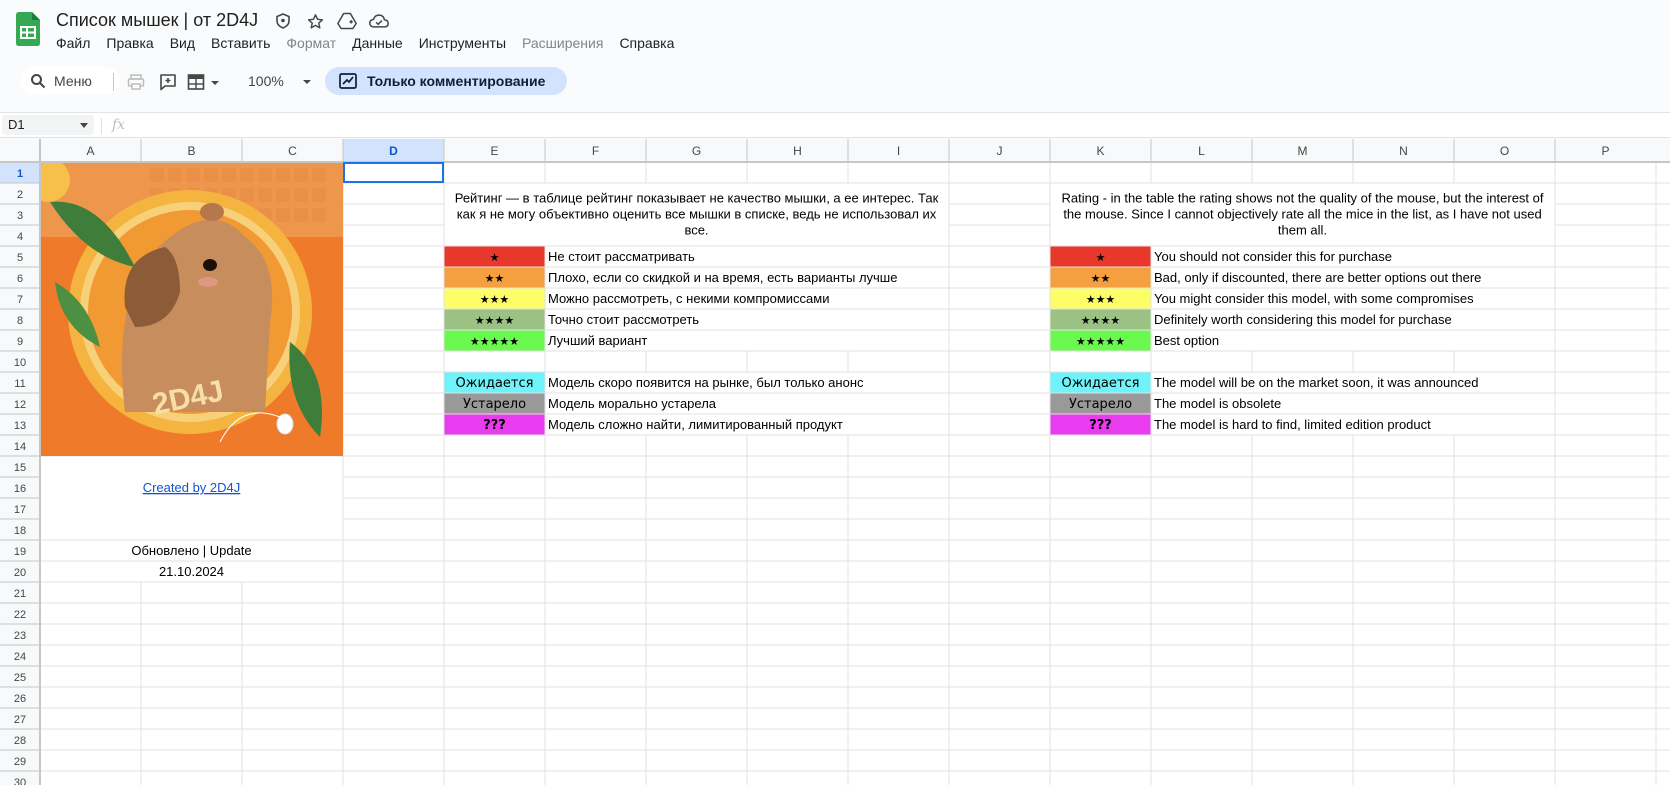  What do you see at coordinates (20, 363) in the screenshot?
I see `row-header-10: 10` at bounding box center [20, 363].